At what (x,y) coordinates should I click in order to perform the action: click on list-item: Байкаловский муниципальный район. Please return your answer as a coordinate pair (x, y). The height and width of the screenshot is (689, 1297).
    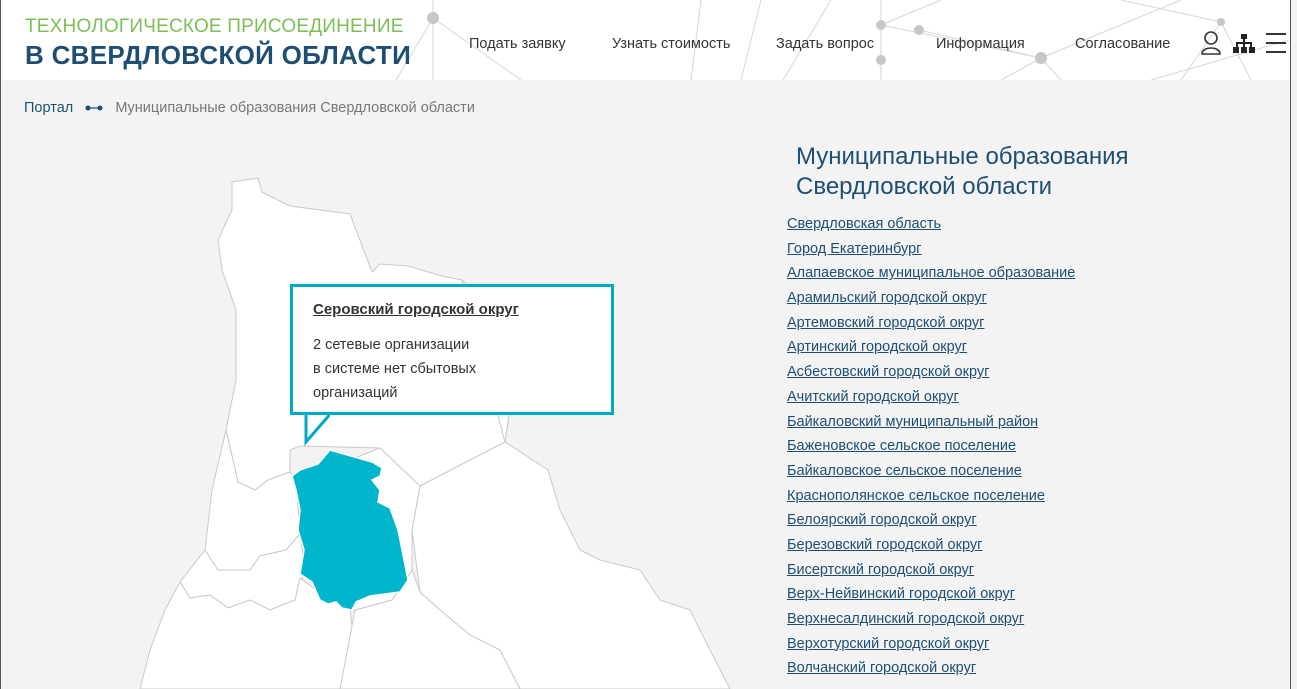
    Looking at the image, I should click on (931, 426).